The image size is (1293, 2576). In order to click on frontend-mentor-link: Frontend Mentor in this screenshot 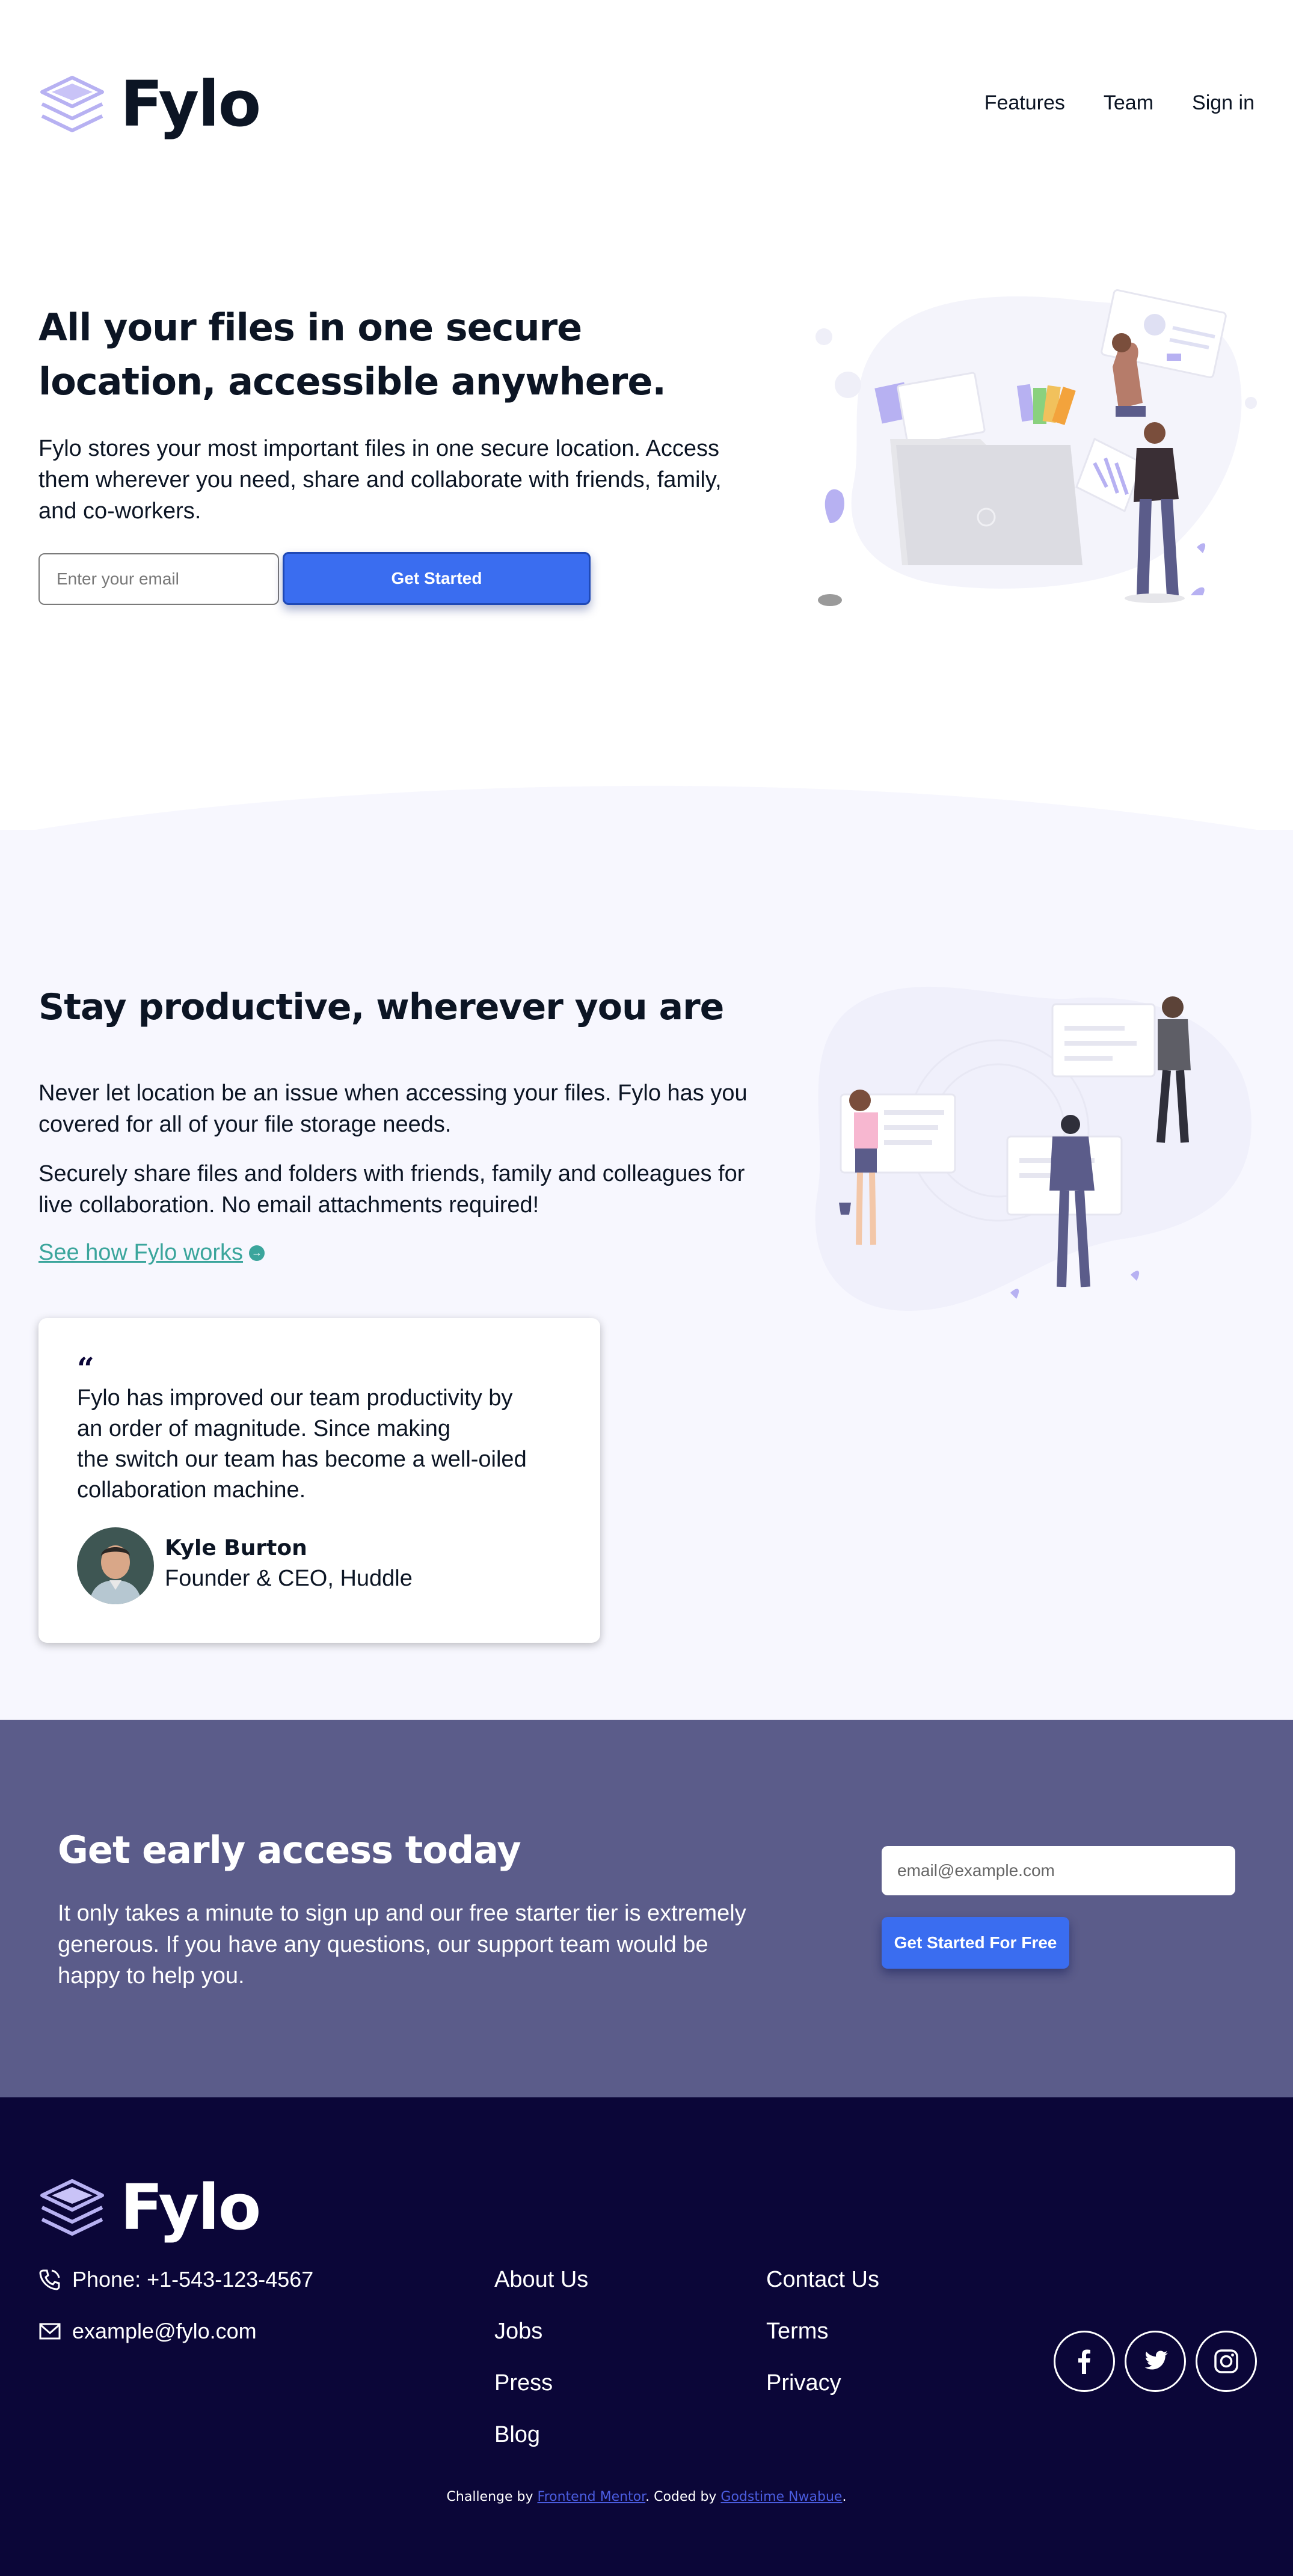, I will do `click(592, 2496)`.